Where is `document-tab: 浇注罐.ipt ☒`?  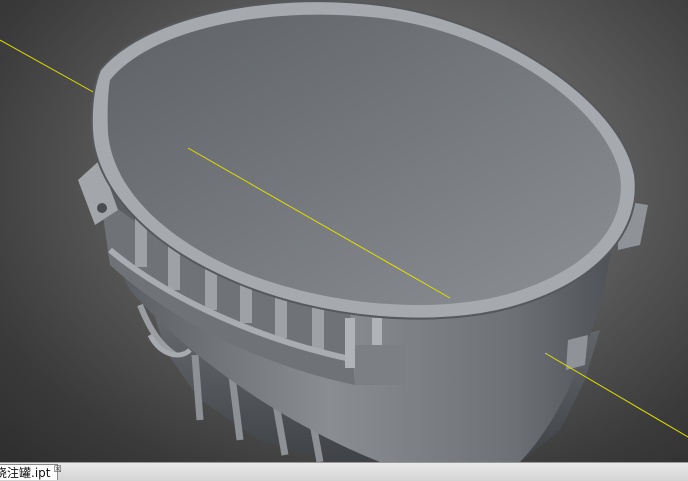
document-tab: 浇注罐.ipt ☒ is located at coordinates (31, 472).